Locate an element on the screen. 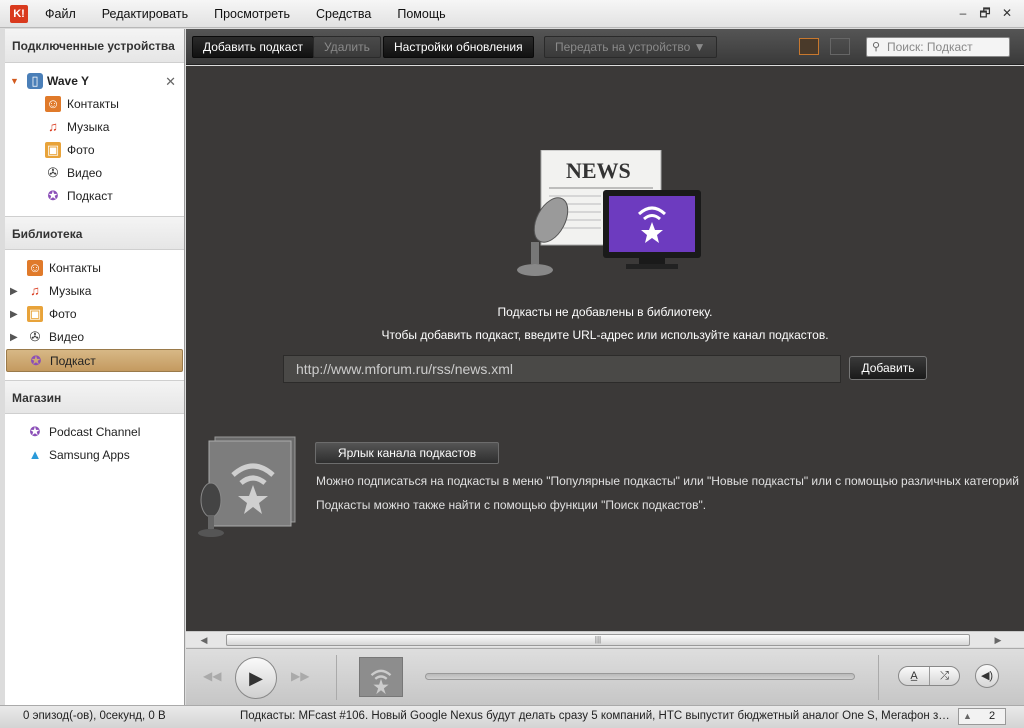 This screenshot has height=728, width=1024. restore-button: 🗗 is located at coordinates (985, 13).